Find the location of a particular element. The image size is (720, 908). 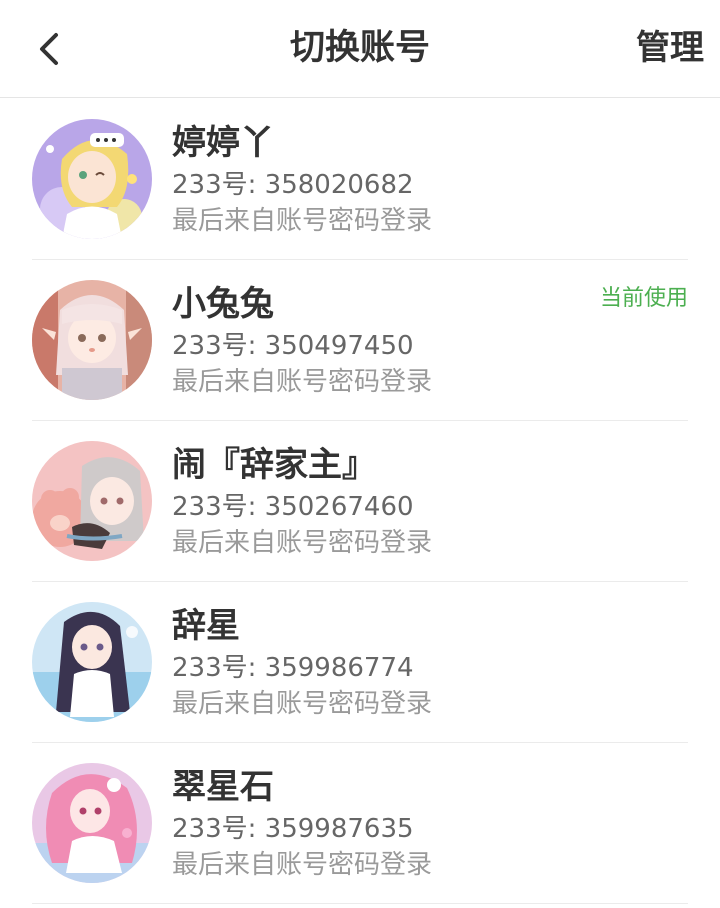

account-id: 233号: 359986774 is located at coordinates (293, 668).